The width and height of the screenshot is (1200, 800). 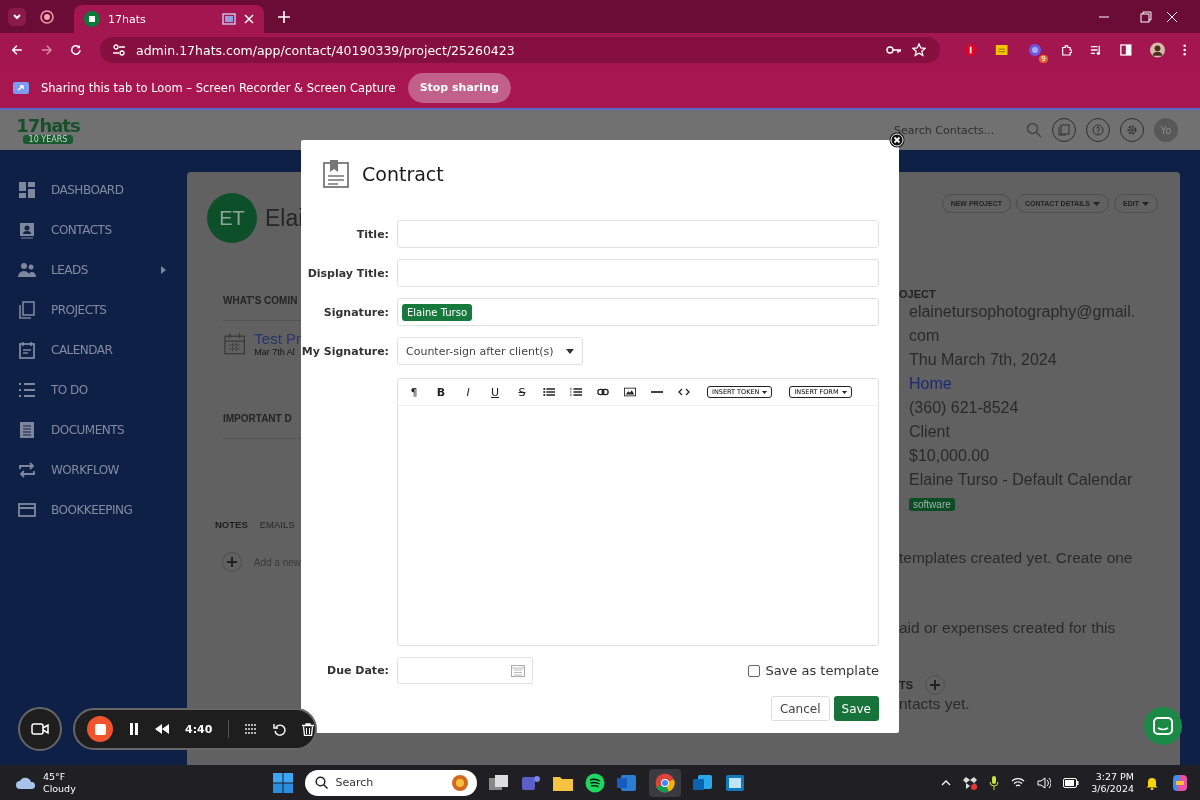 What do you see at coordinates (1018, 782) in the screenshot?
I see `wifi-icon` at bounding box center [1018, 782].